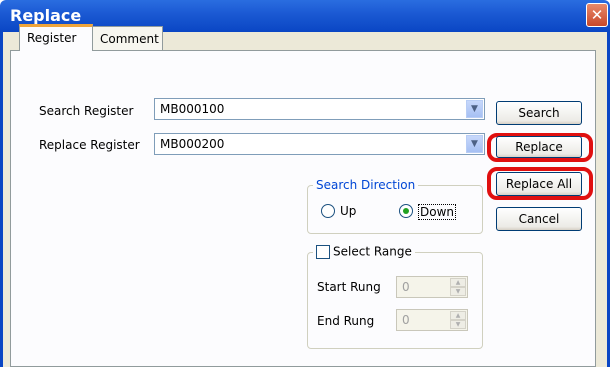 This screenshot has height=367, width=610. Describe the element at coordinates (372, 252) in the screenshot. I see `select-range-label: Select Range` at that location.